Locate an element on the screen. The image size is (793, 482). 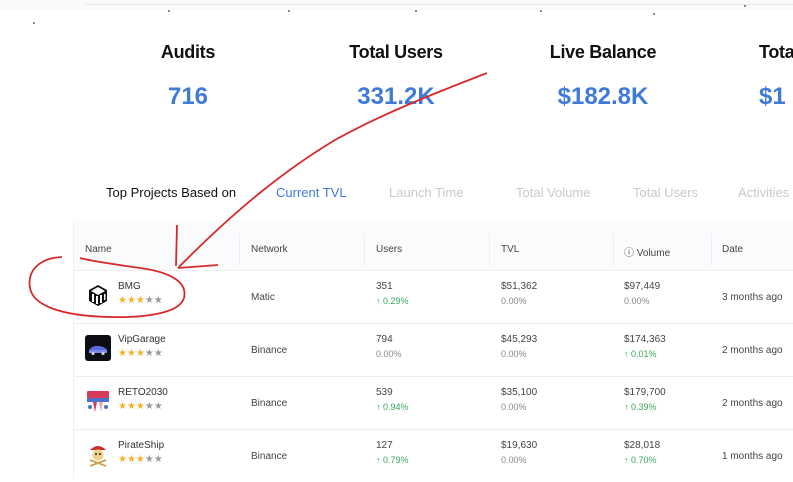
project-name: VipGarage is located at coordinates (142, 339).